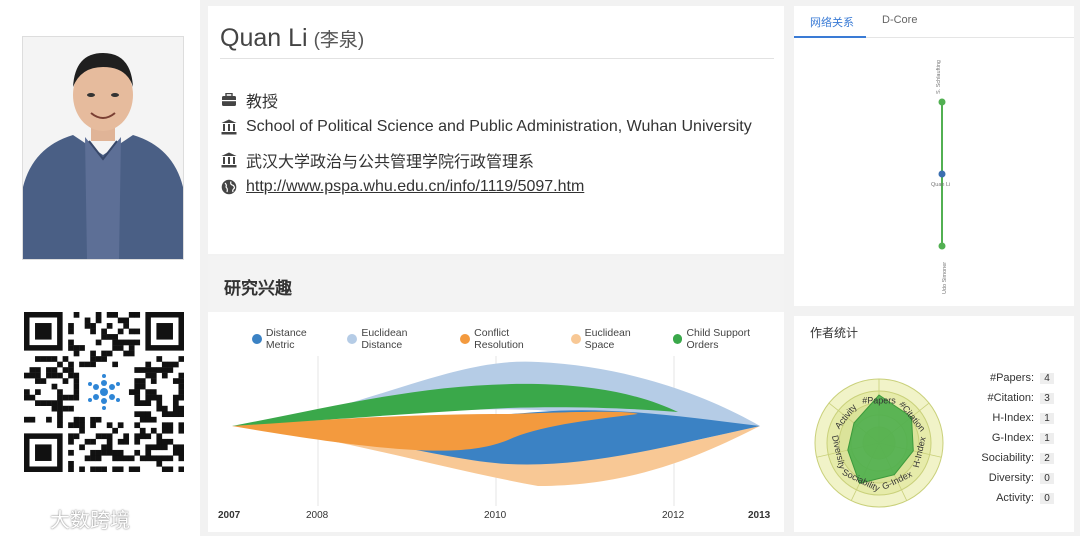  Describe the element at coordinates (1011, 478) in the screenshot. I see `stat-label: Diversity:` at that location.